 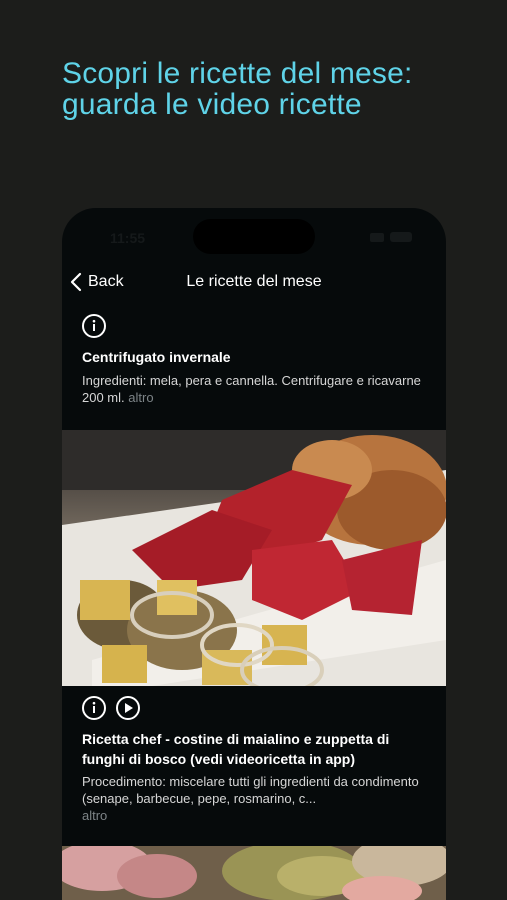 What do you see at coordinates (128, 238) in the screenshot?
I see `status-time: 11:55` at bounding box center [128, 238].